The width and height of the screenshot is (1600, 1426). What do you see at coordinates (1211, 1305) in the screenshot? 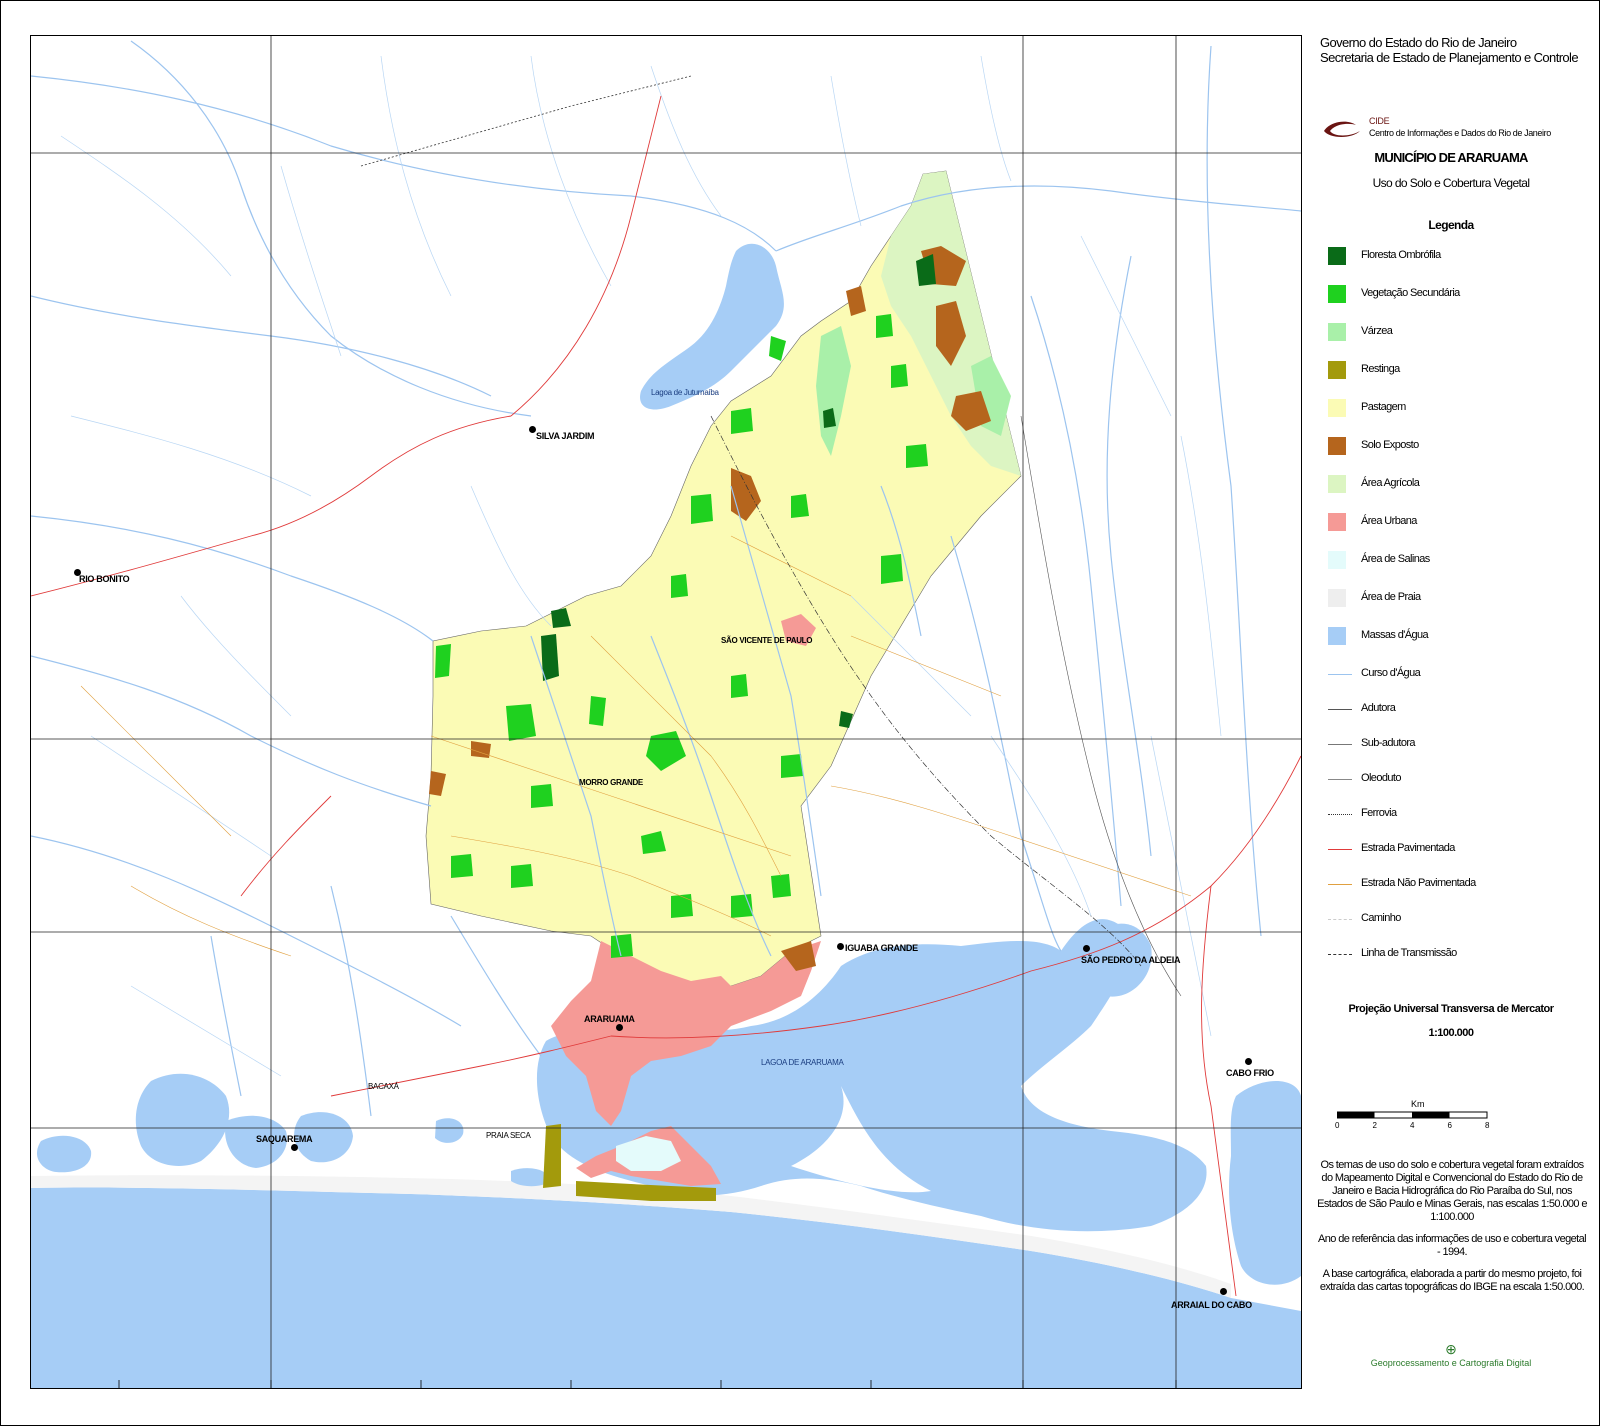
I see `place-arraial: ARRAIAL DO CABO` at bounding box center [1211, 1305].